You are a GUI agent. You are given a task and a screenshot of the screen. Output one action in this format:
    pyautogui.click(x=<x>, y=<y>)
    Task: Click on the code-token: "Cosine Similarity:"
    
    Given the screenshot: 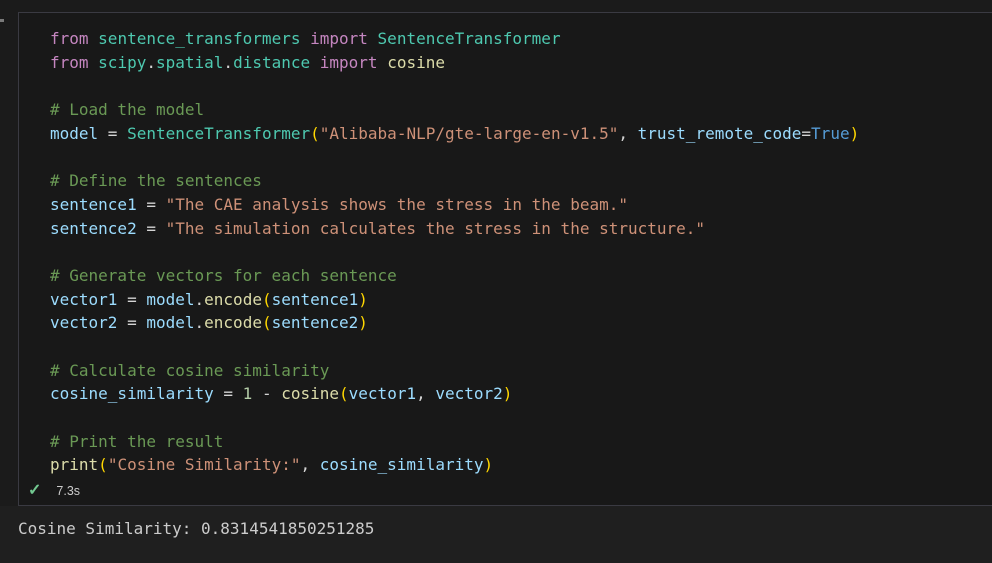 What is the action you would take?
    pyautogui.click(x=204, y=465)
    